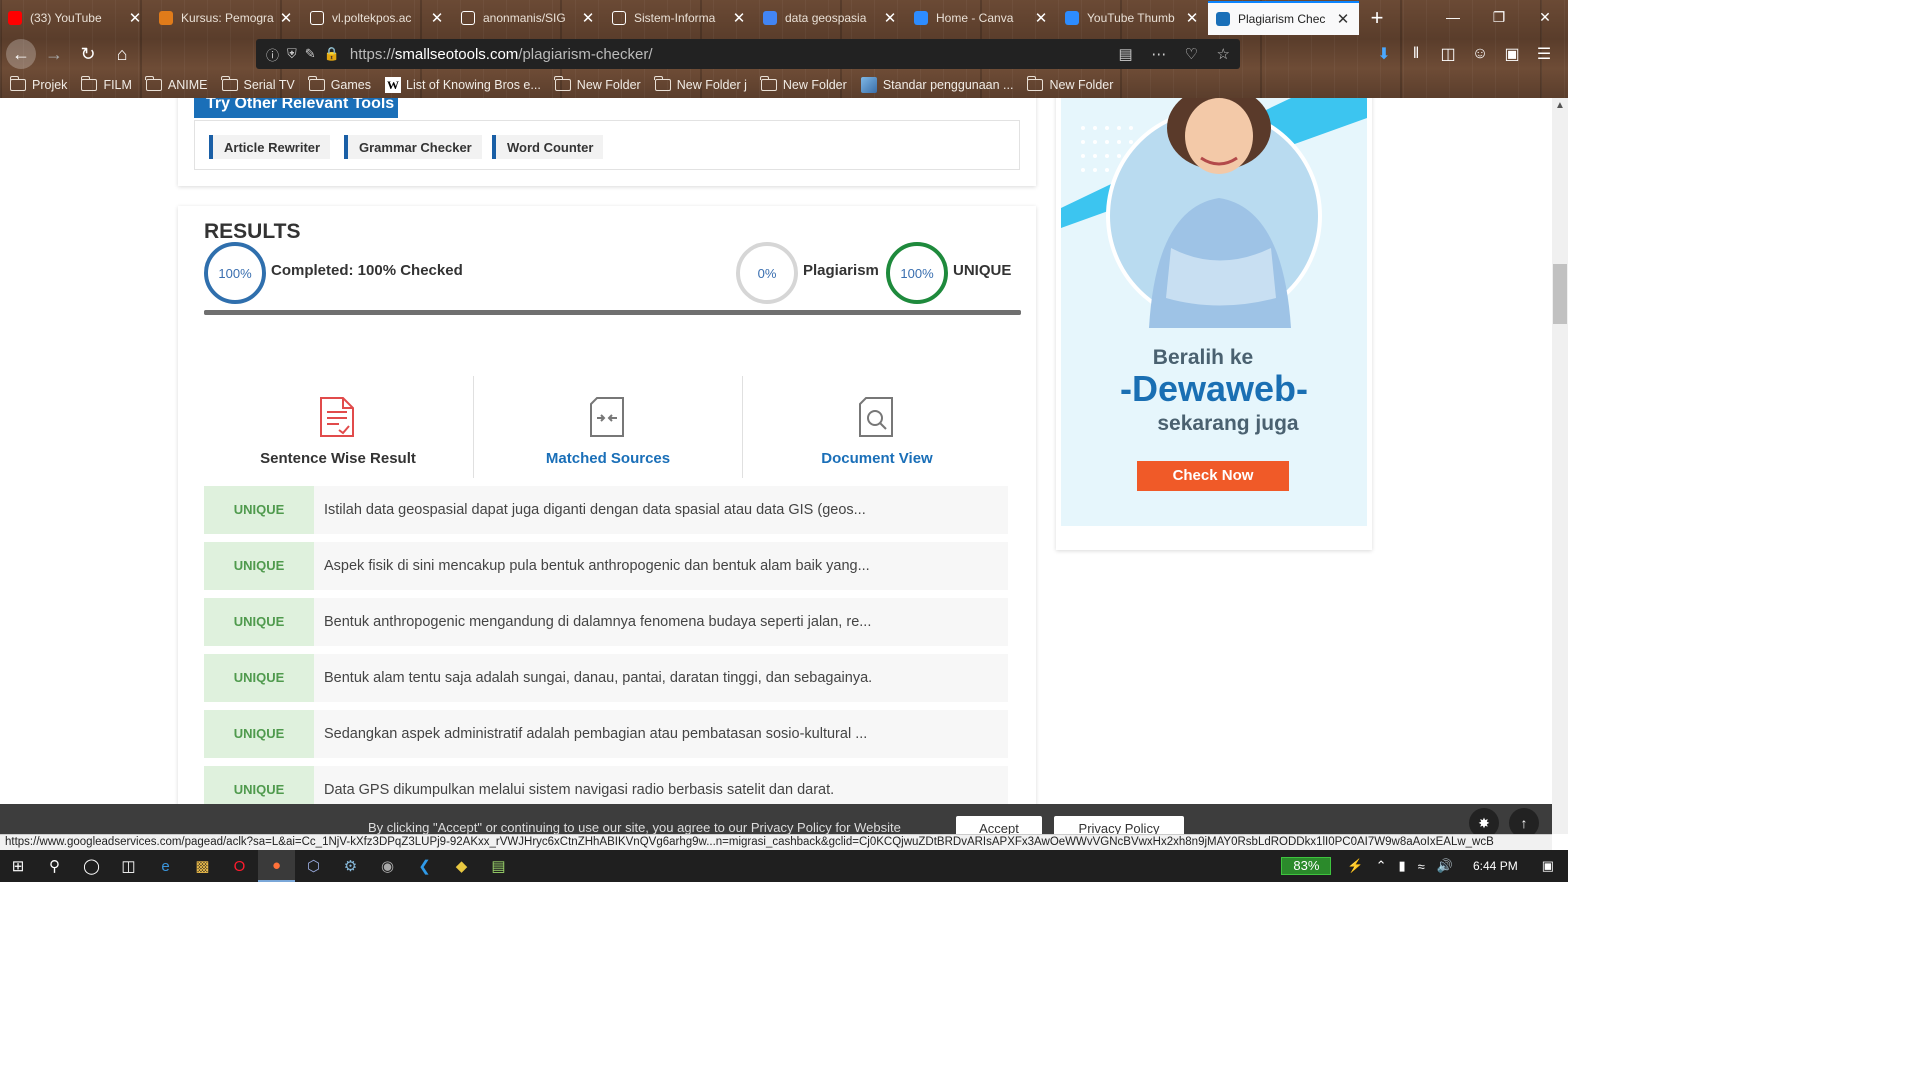 The image size is (1920, 1080). Describe the element at coordinates (413, 147) in the screenshot. I see `tool-grammar-checker: Grammar Checker` at that location.